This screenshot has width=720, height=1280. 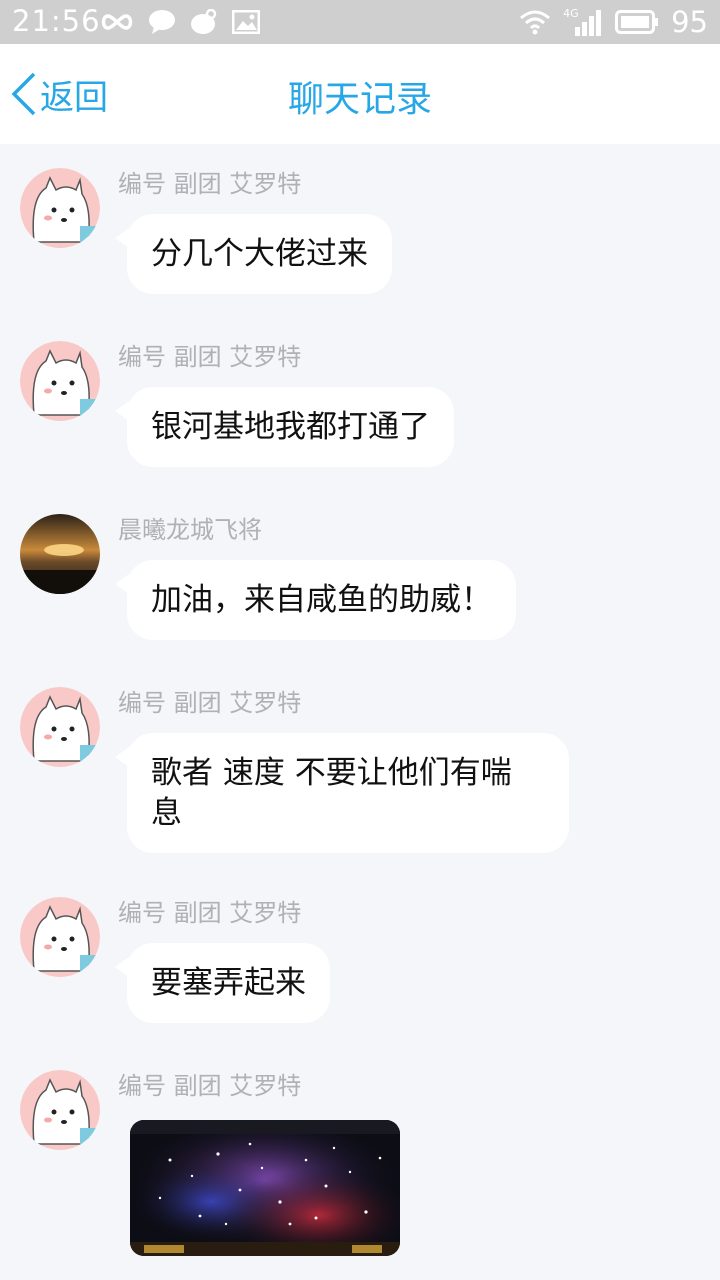 I want to click on status-bar: 21:56 4G 95, so click(x=360, y=22).